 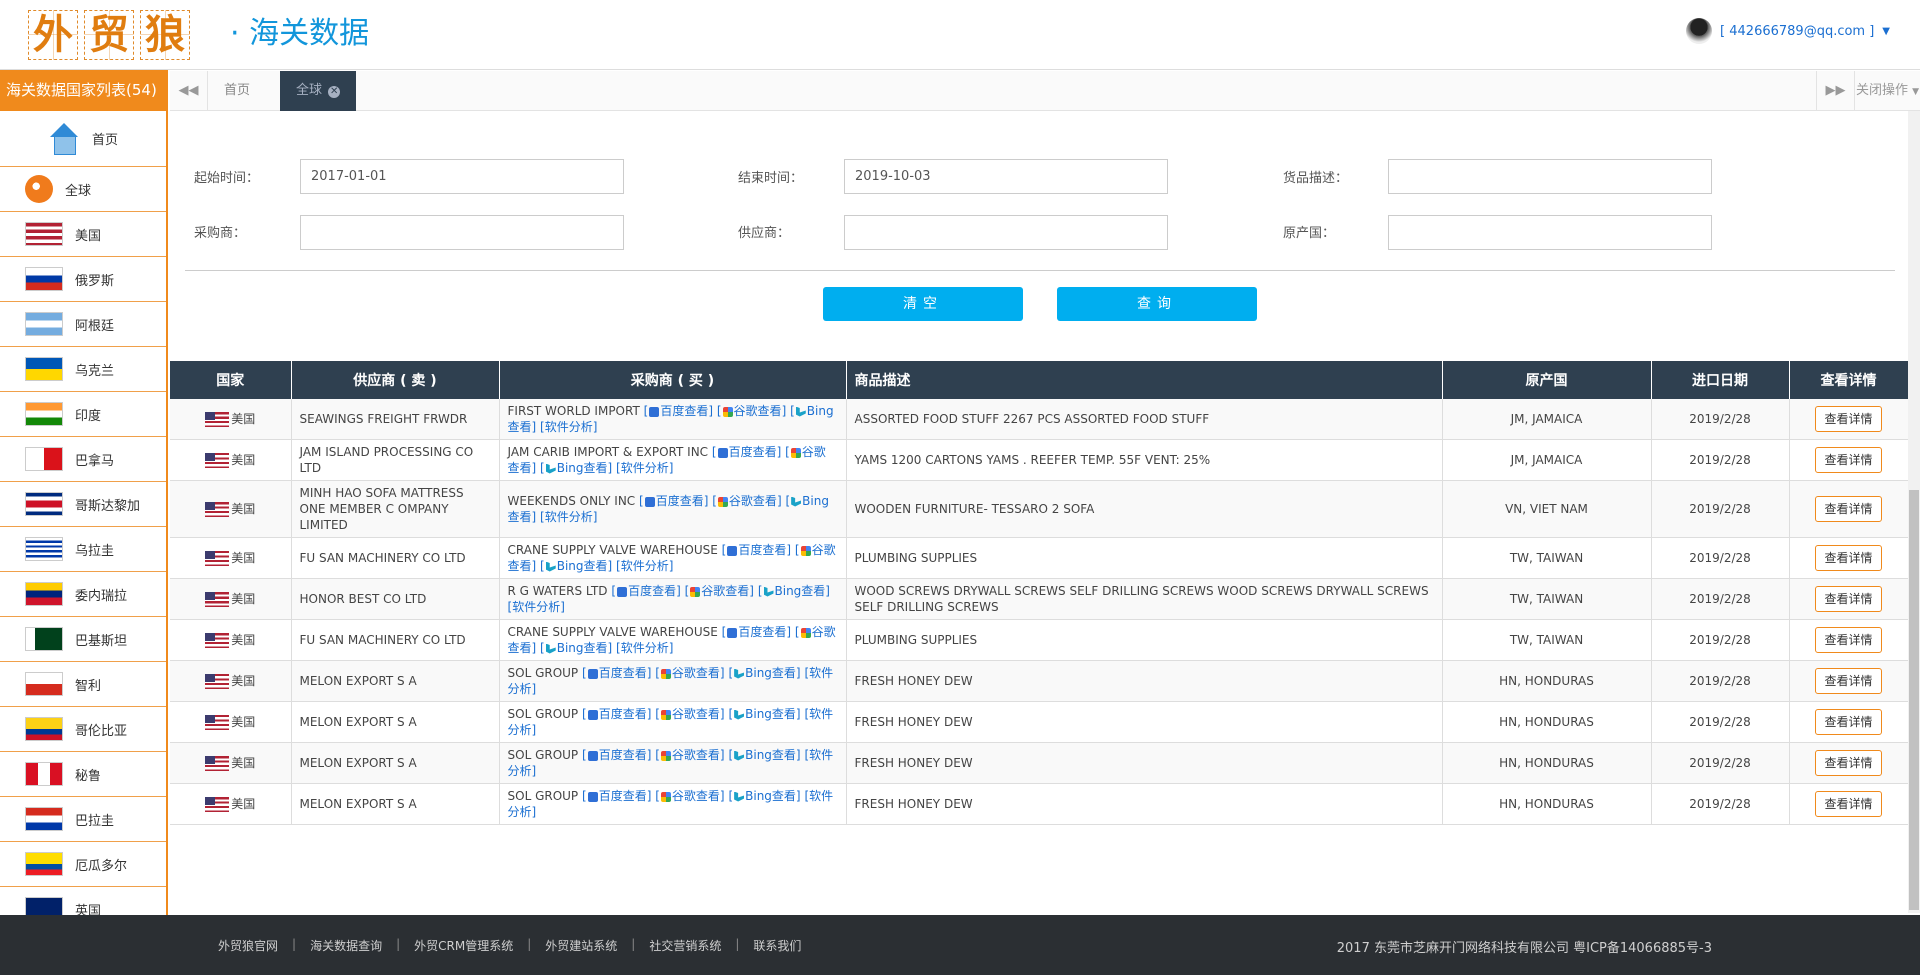 I want to click on buyer-input, so click(x=462, y=232).